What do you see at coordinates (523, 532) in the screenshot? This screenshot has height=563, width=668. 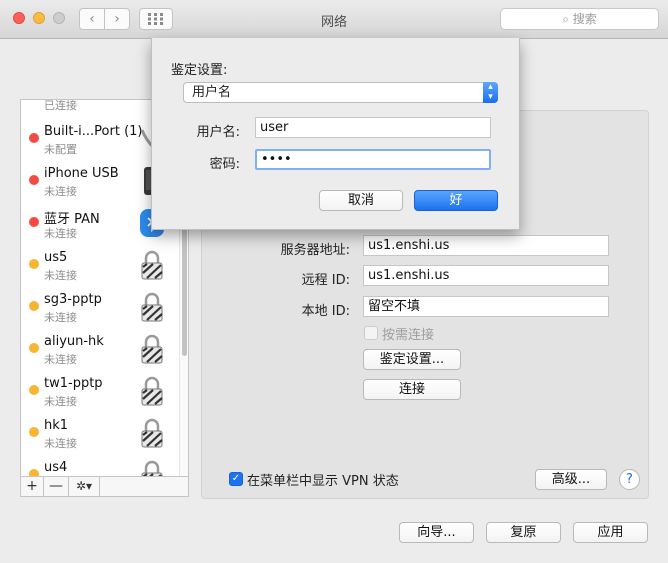 I see `revert-button: 复原` at bounding box center [523, 532].